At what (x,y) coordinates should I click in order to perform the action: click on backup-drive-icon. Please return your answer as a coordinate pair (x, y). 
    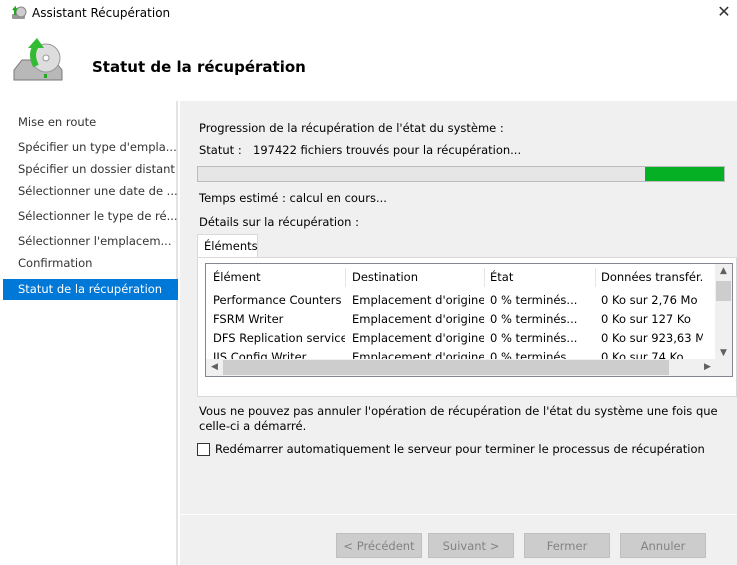
    Looking at the image, I should click on (38, 59).